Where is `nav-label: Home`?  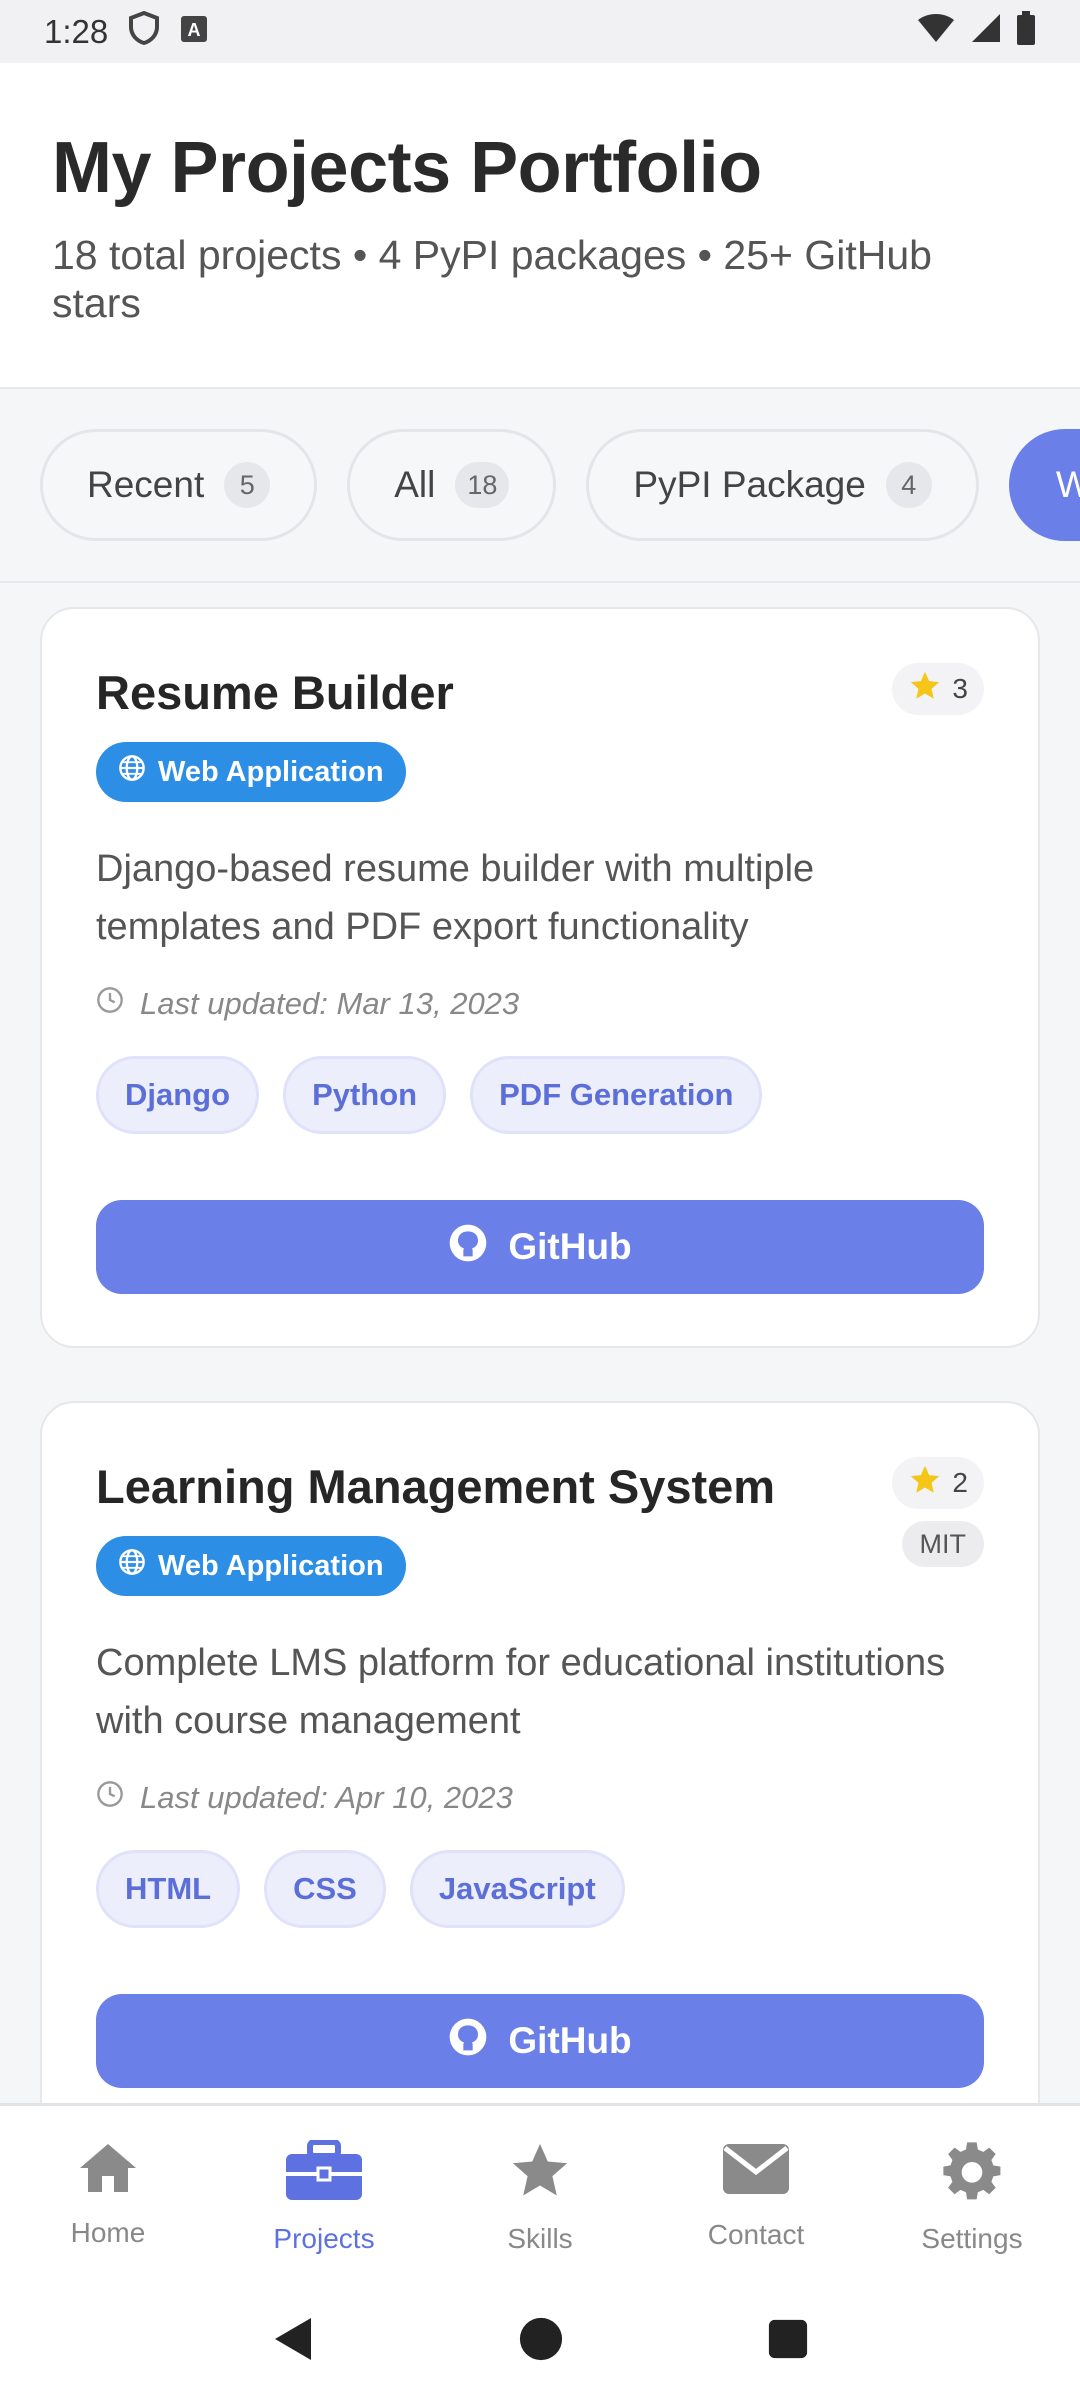 nav-label: Home is located at coordinates (108, 2232).